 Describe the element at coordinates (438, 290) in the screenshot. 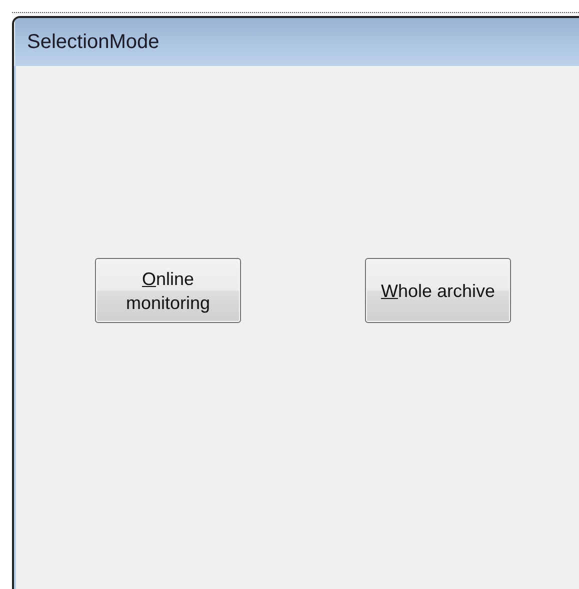

I see `mode-button: Whole archive` at that location.